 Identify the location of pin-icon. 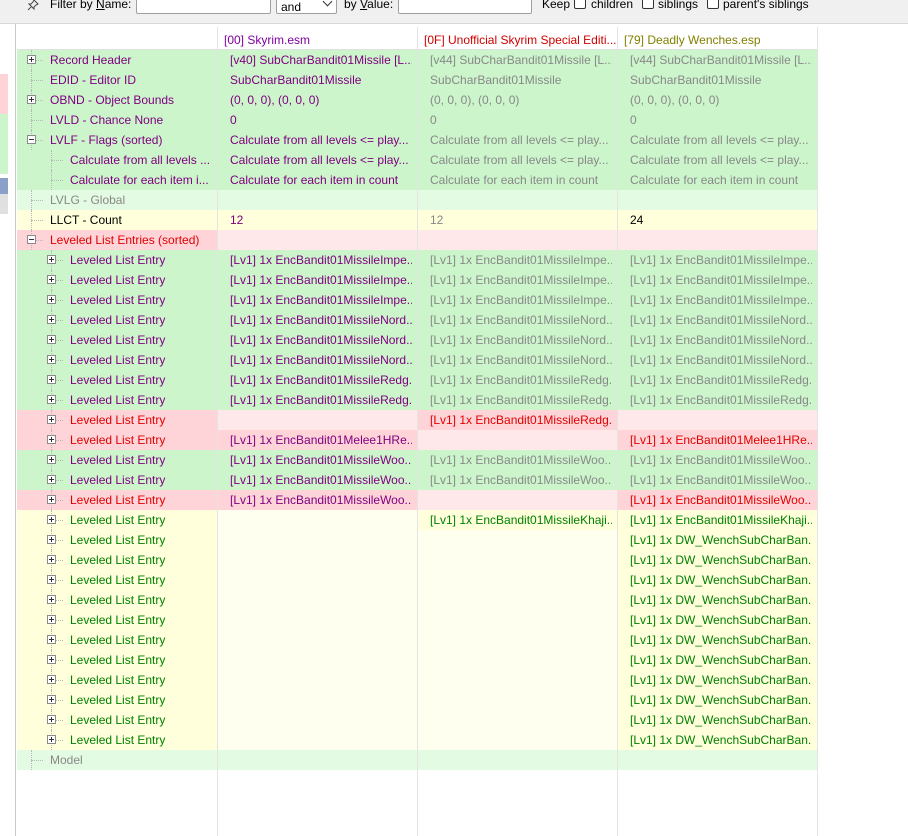
(33, 5).